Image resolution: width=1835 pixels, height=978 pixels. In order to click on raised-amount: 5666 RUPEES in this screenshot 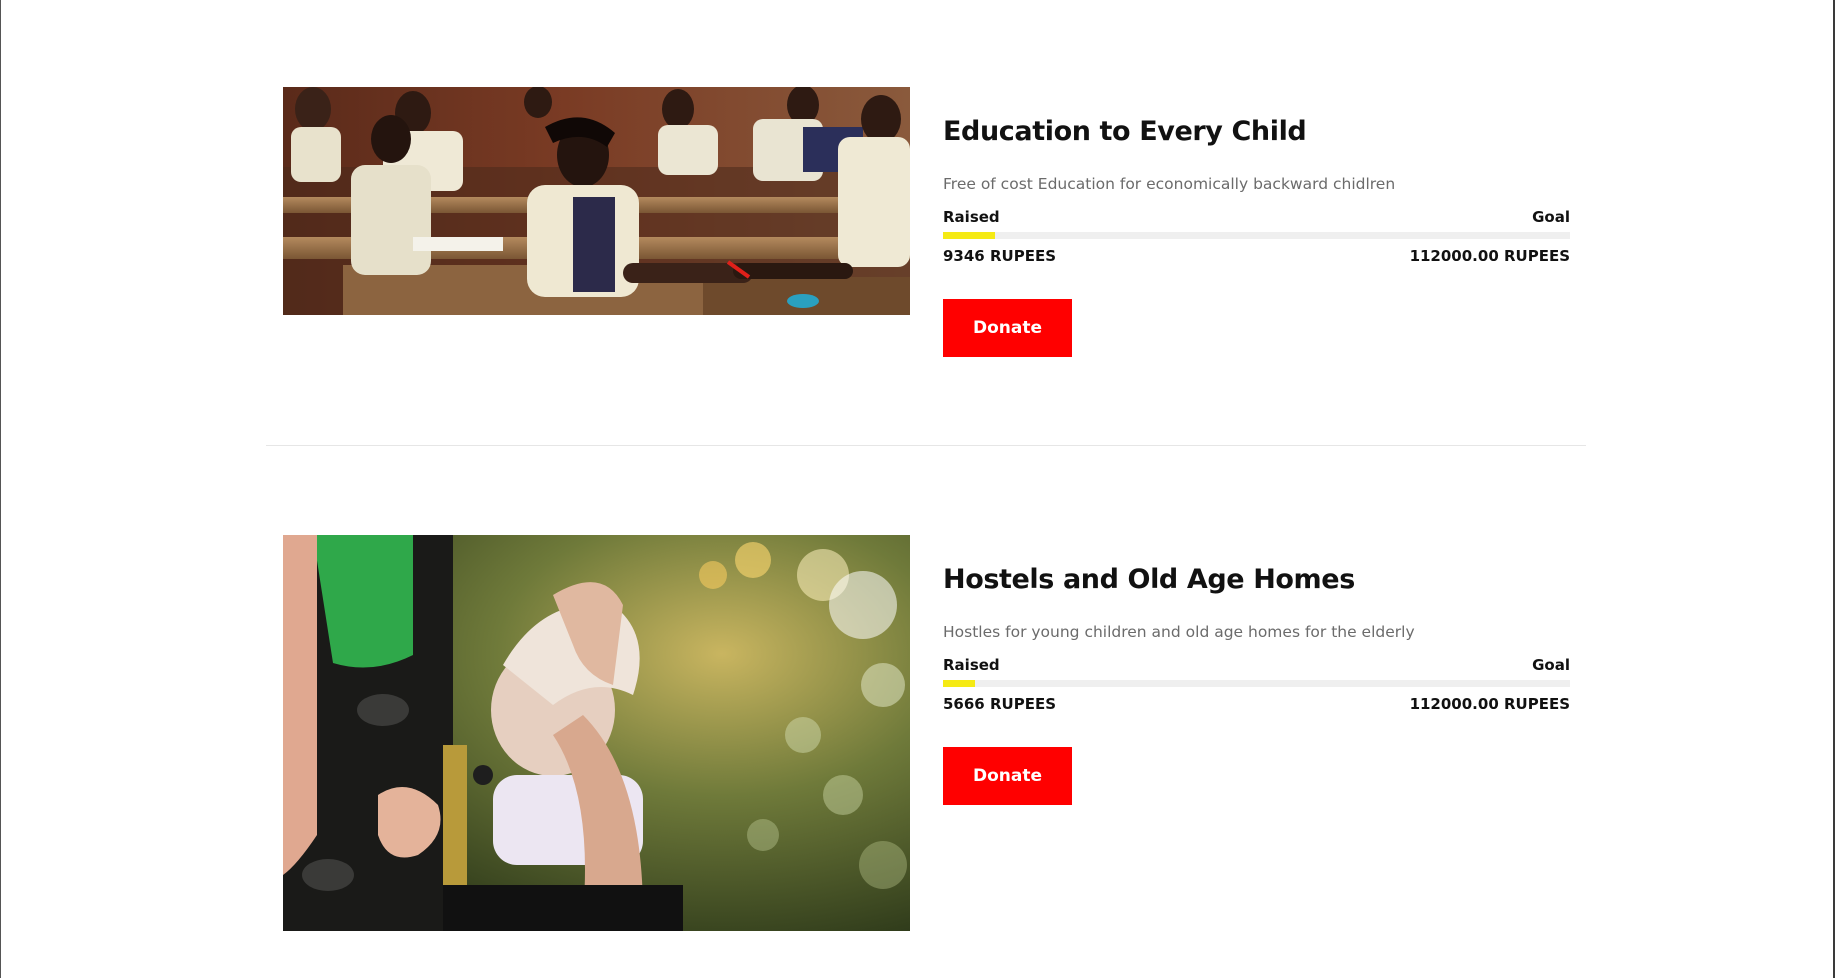, I will do `click(999, 704)`.